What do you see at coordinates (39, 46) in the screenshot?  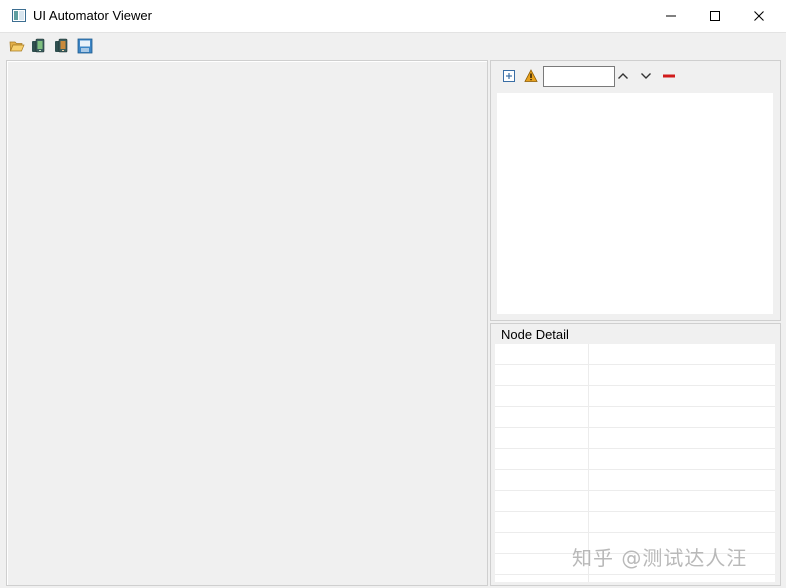 I see `device-screenshot-icon` at bounding box center [39, 46].